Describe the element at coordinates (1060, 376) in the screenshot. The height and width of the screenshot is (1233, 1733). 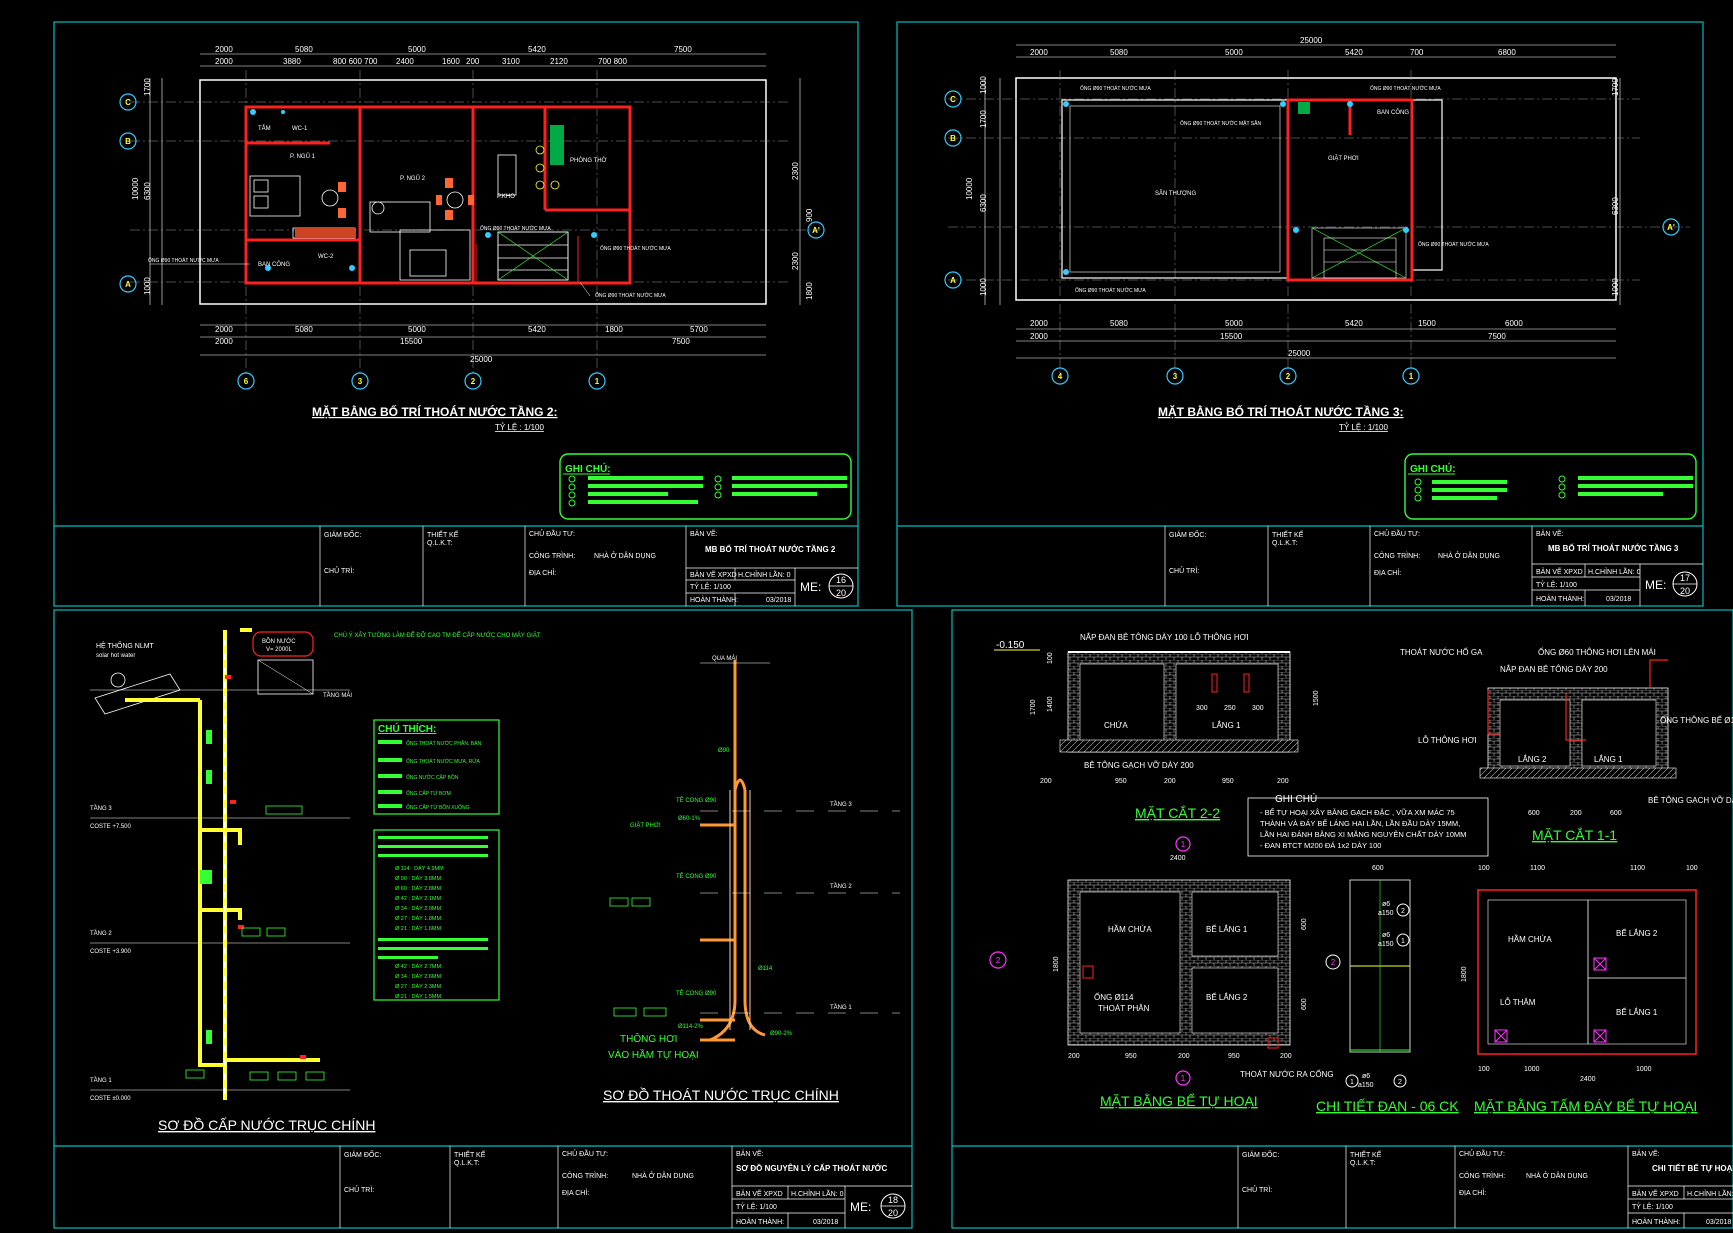
I see `axis-label: 4` at that location.